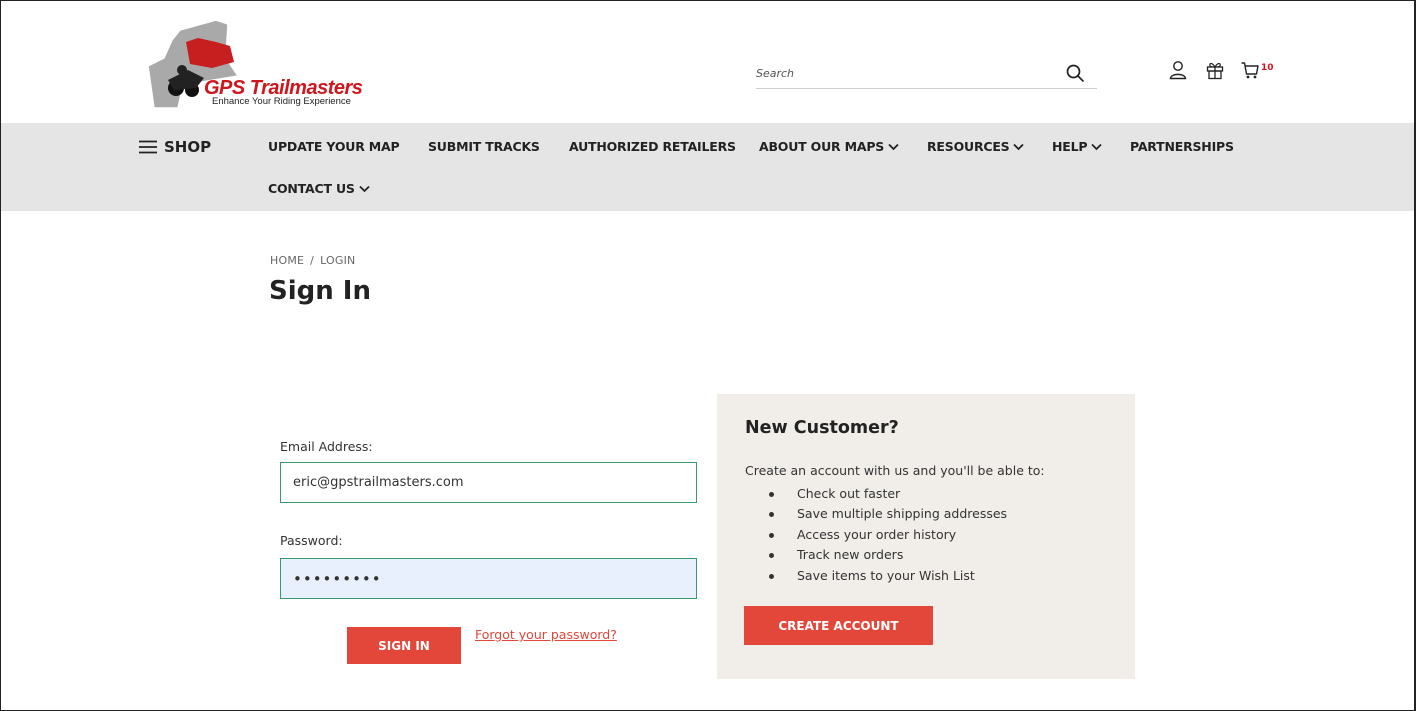 Image resolution: width=1416 pixels, height=711 pixels. What do you see at coordinates (885, 514) in the screenshot?
I see `list-item: Save multiple shipping addresses` at bounding box center [885, 514].